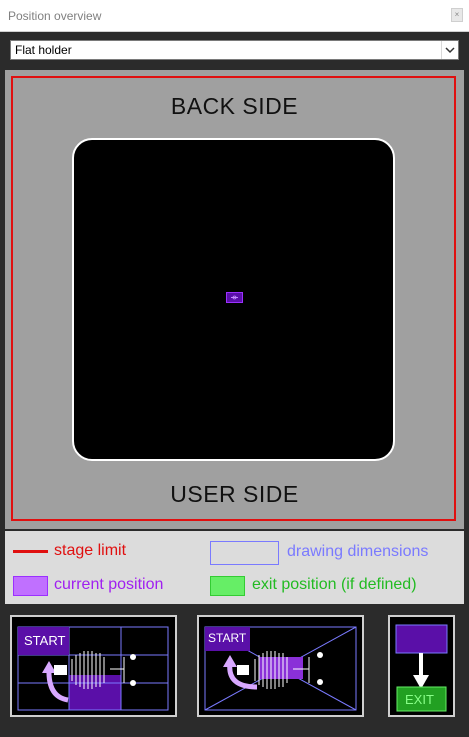 The width and height of the screenshot is (469, 737). Describe the element at coordinates (234, 106) in the screenshot. I see `back-side-label: BACK SIDE` at that location.